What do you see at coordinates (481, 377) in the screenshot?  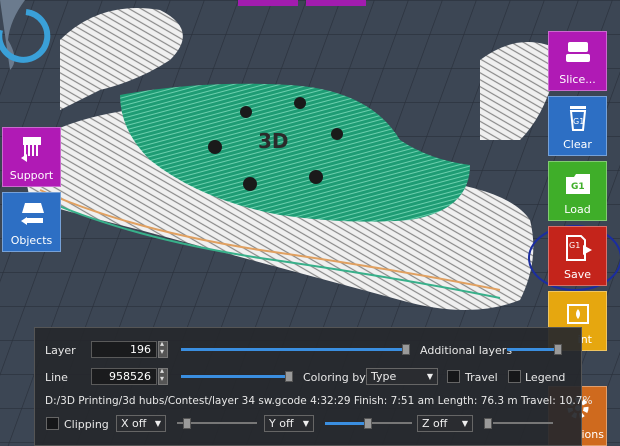 I see `travel-label: Travel` at bounding box center [481, 377].